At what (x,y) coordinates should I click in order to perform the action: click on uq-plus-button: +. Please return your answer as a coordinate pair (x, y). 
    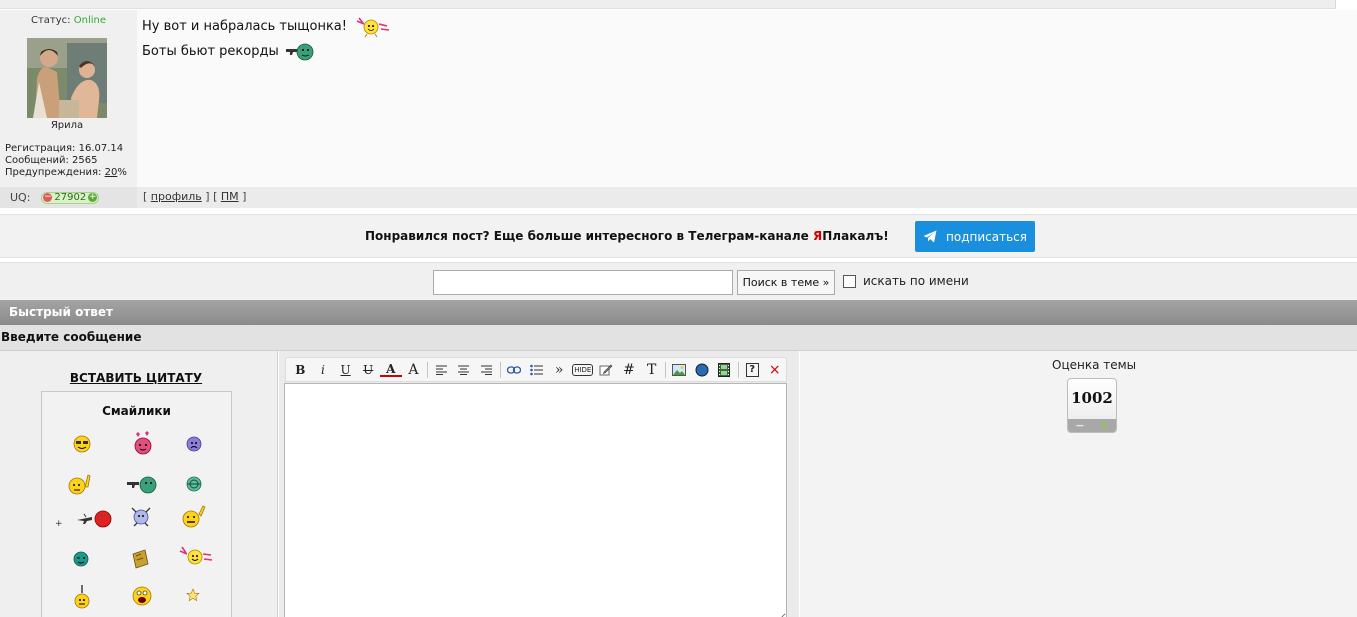
    Looking at the image, I should click on (93, 197).